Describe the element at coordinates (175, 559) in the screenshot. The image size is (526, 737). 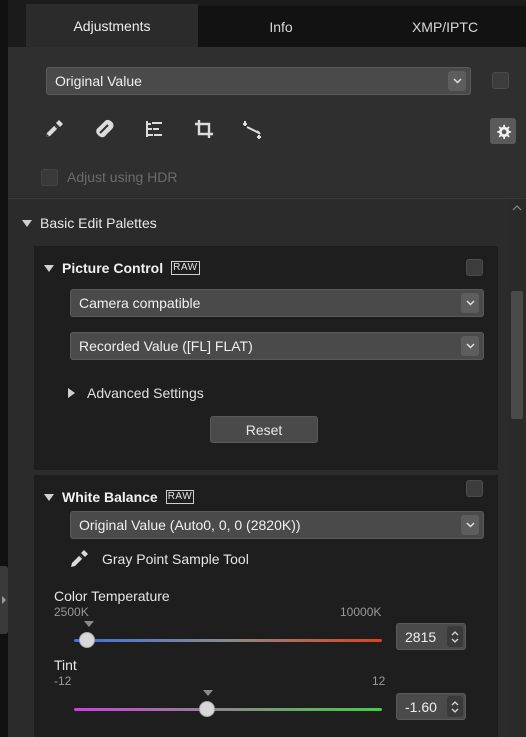
I see `gray-point-label: Gray Point Sample Tool` at that location.